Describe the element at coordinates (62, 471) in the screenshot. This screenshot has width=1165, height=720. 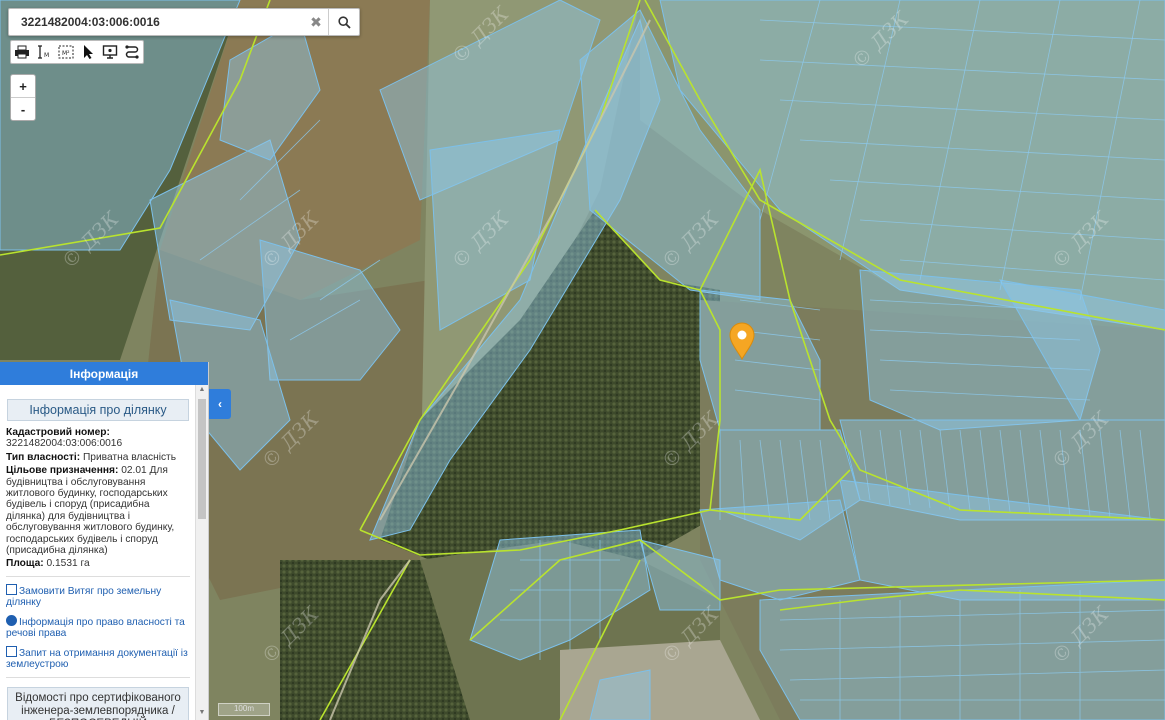
I see `purpose-label: Цільове призначення:` at that location.